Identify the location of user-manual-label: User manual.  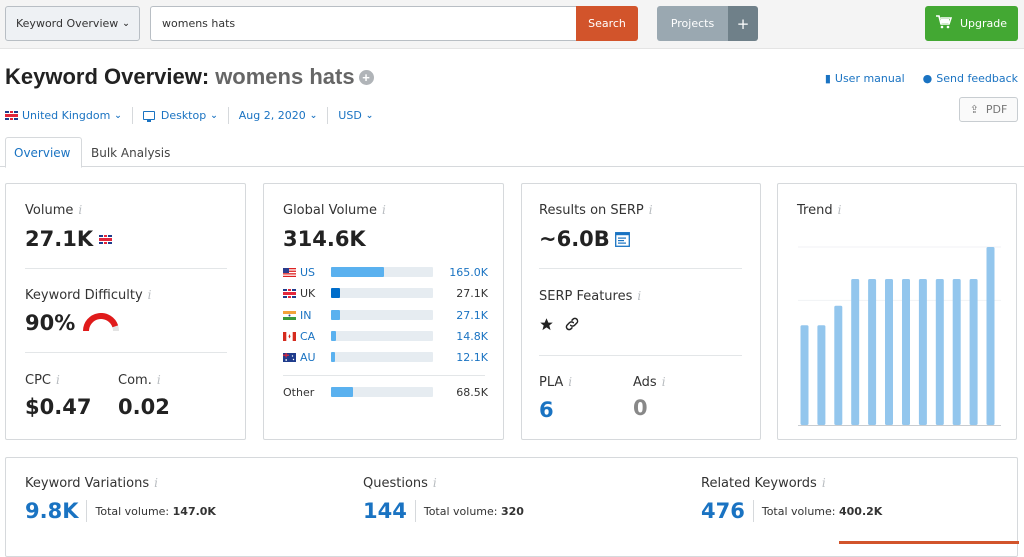
(869, 78).